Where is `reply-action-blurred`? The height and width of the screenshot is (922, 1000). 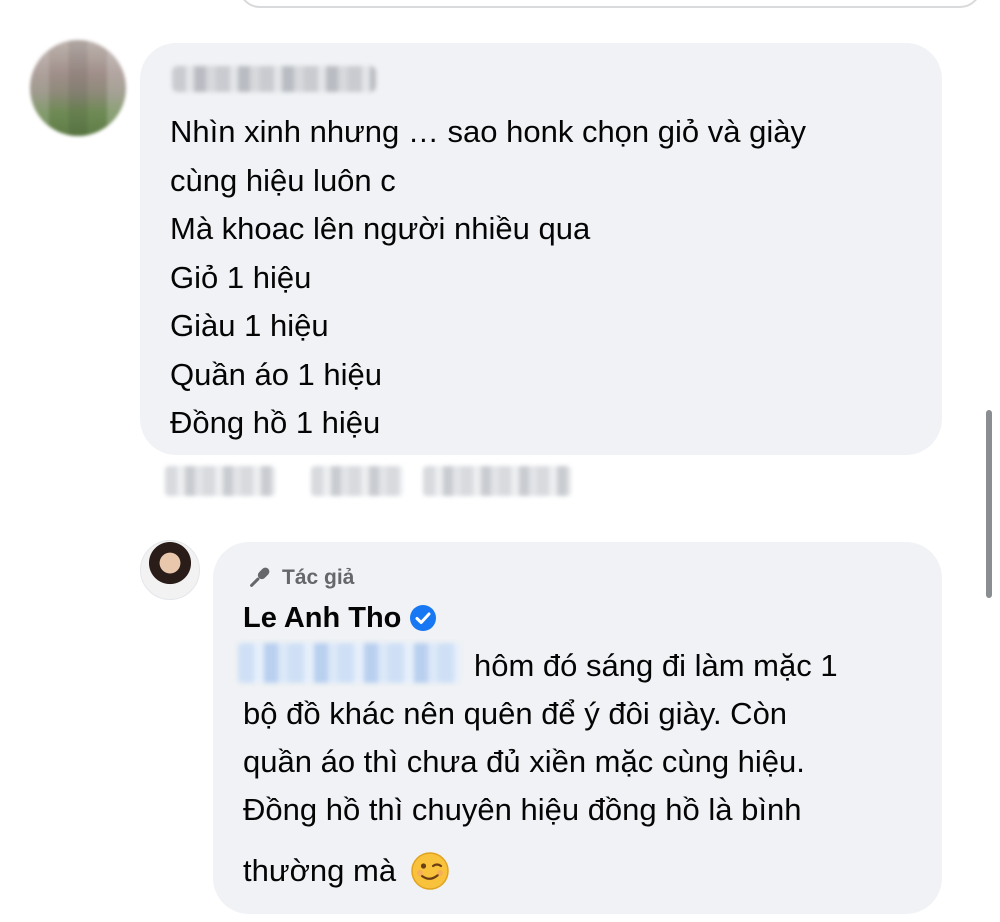 reply-action-blurred is located at coordinates (497, 481).